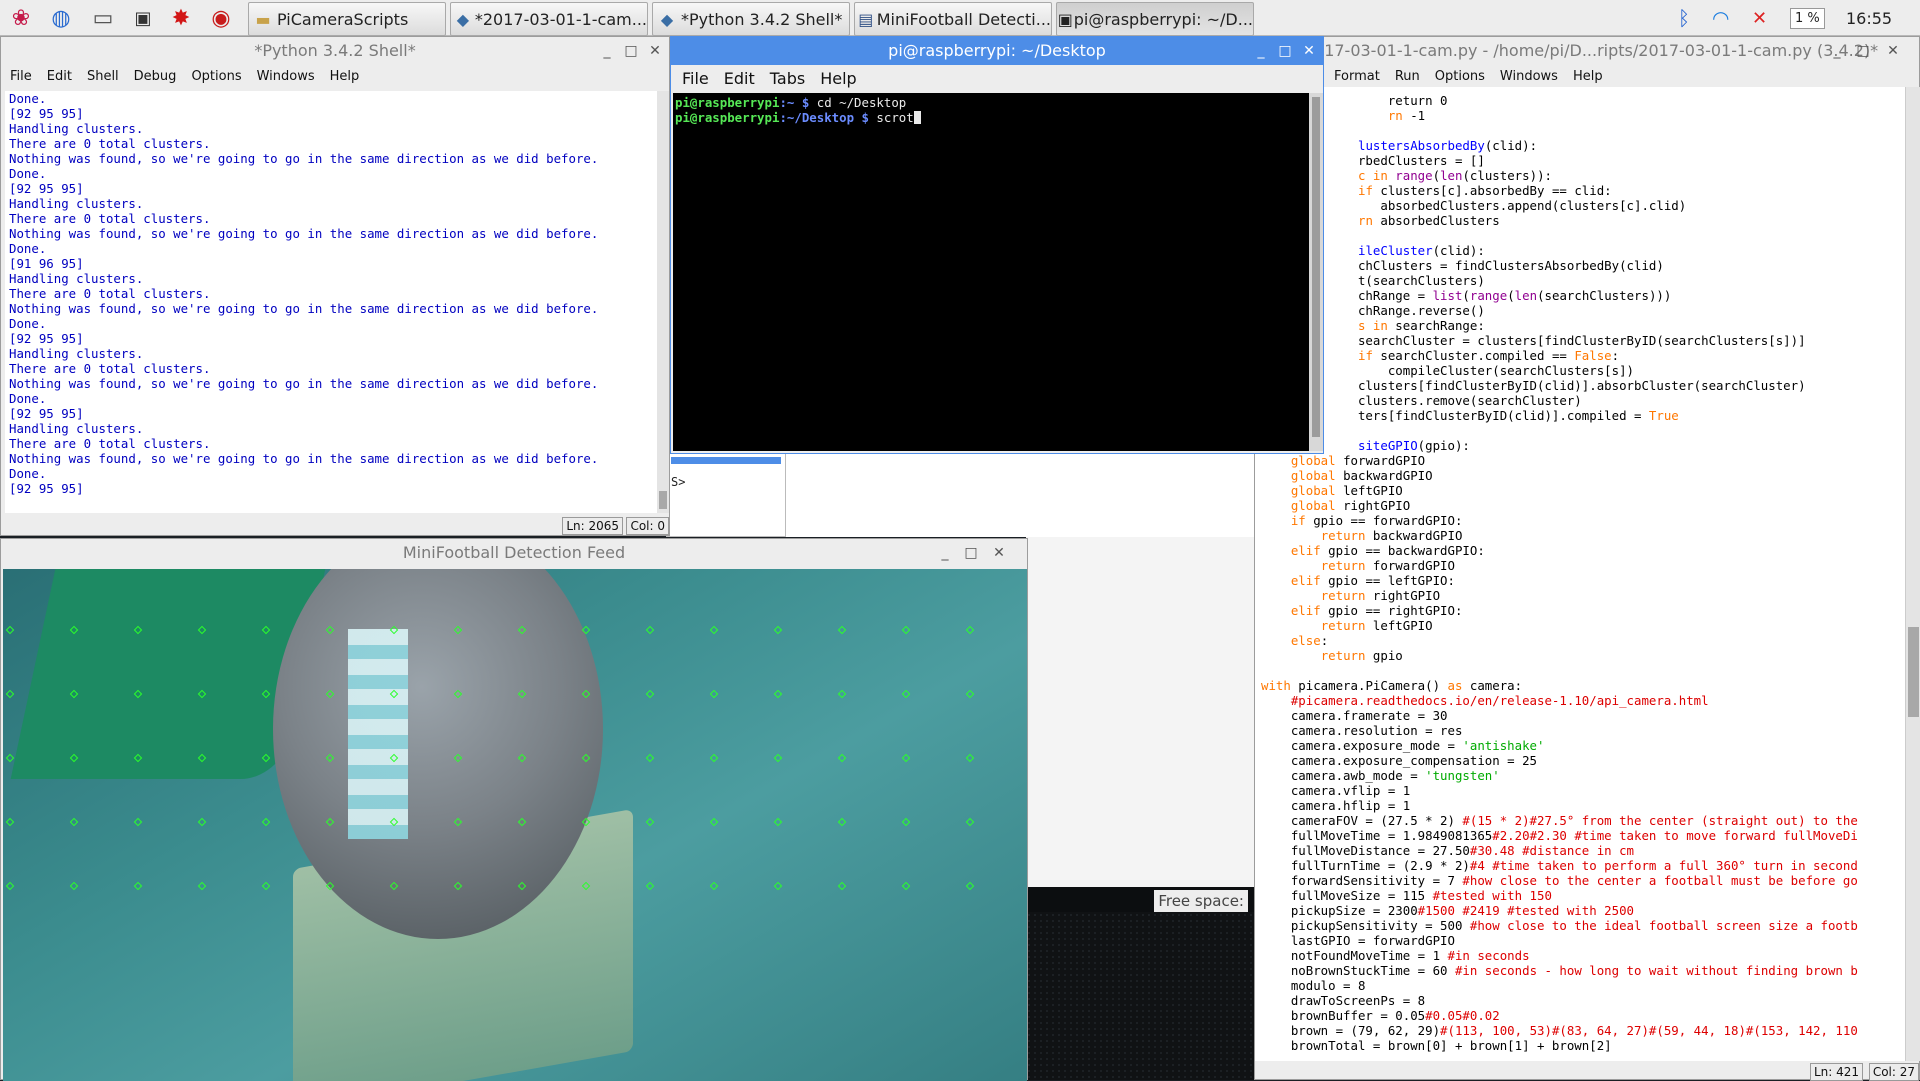 Image resolution: width=1920 pixels, height=1081 pixels. What do you see at coordinates (347, 19) in the screenshot?
I see `task-picamerascripts: ▬ PiCameraScripts` at bounding box center [347, 19].